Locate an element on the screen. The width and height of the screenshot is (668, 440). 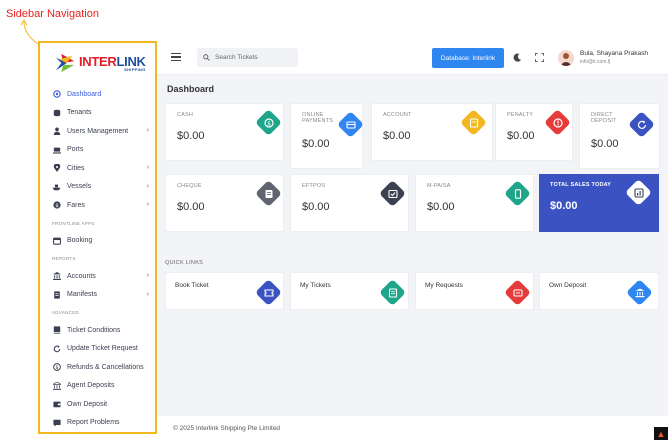
sidebar-item-label: Refunds & Cancellations is located at coordinates (105, 367).